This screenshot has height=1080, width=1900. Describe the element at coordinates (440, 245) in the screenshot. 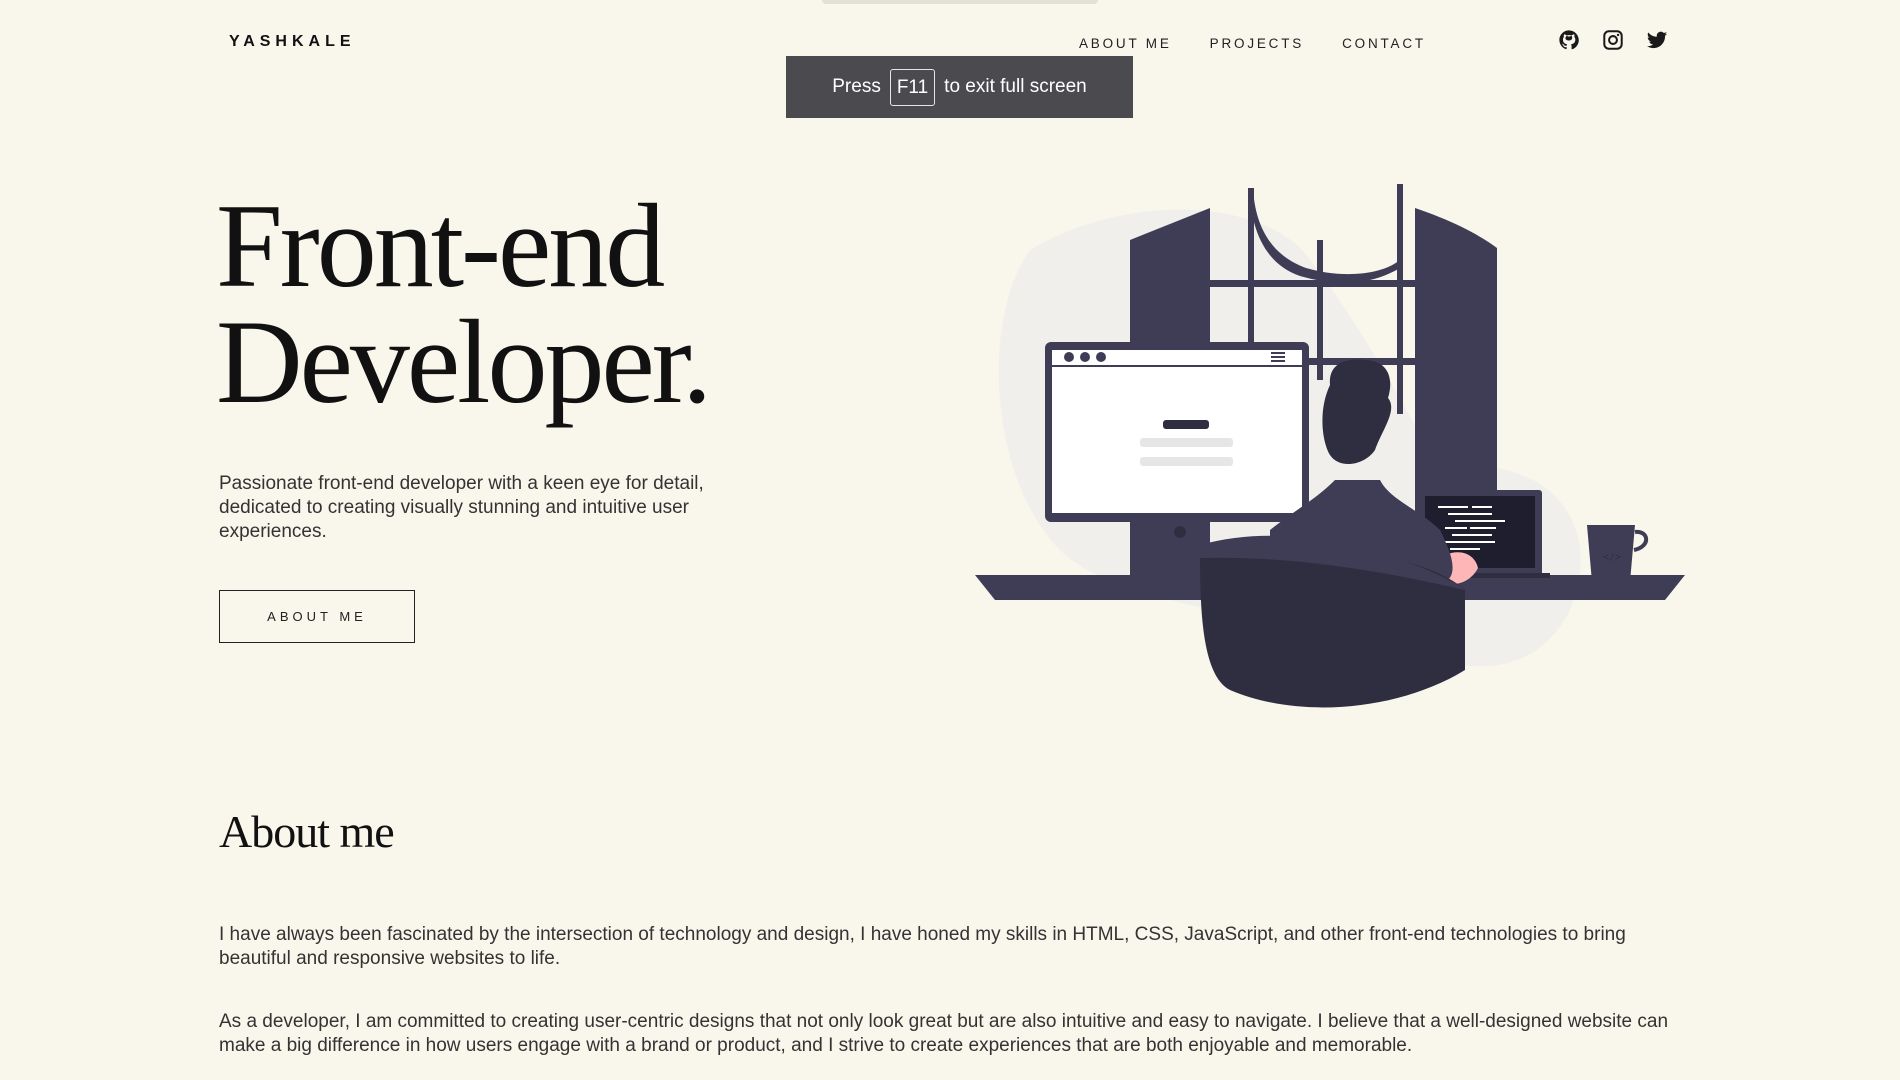

I see `hero-title-line1: Front-end` at that location.